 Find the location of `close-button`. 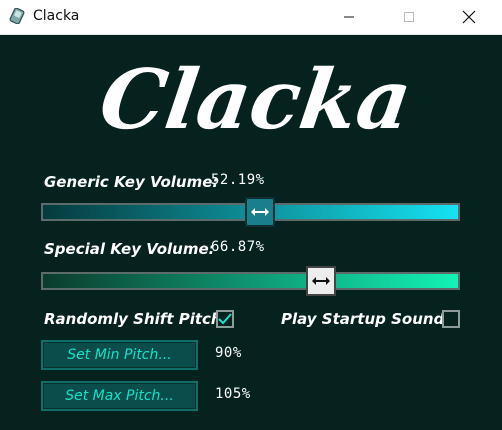

close-button is located at coordinates (469, 17).